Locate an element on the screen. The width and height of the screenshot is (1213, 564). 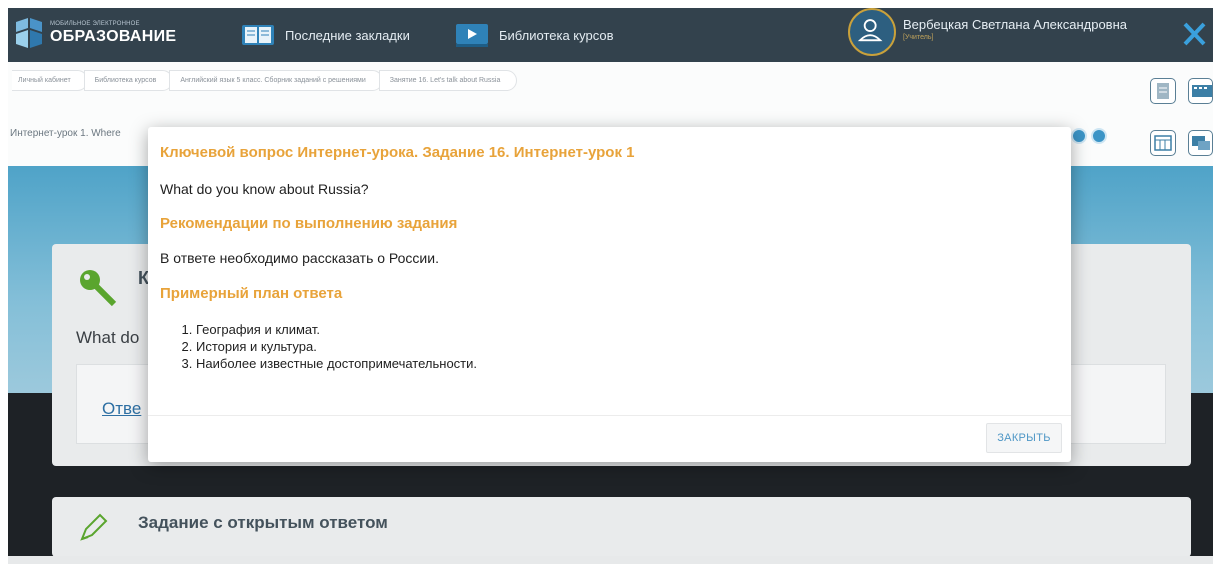
calendar-icon is located at coordinates (1163, 143).